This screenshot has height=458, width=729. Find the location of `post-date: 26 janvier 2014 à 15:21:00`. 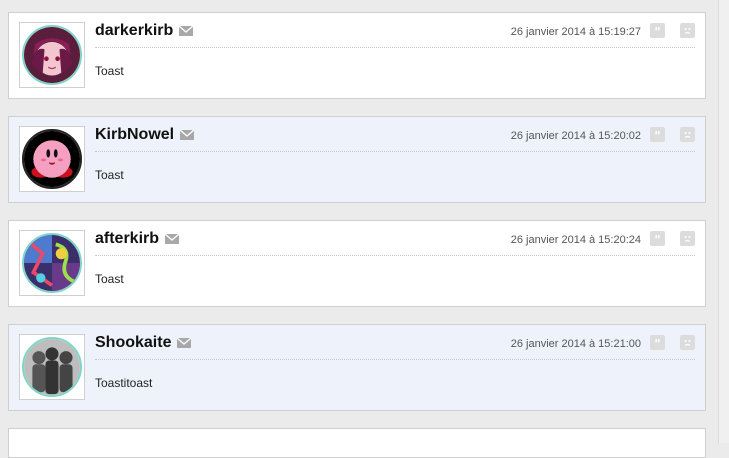

post-date: 26 janvier 2014 à 15:21:00 is located at coordinates (575, 344).